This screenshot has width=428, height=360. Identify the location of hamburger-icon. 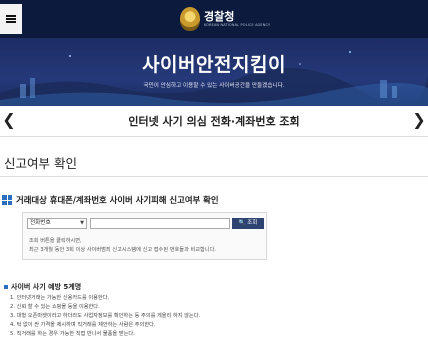
(11, 19).